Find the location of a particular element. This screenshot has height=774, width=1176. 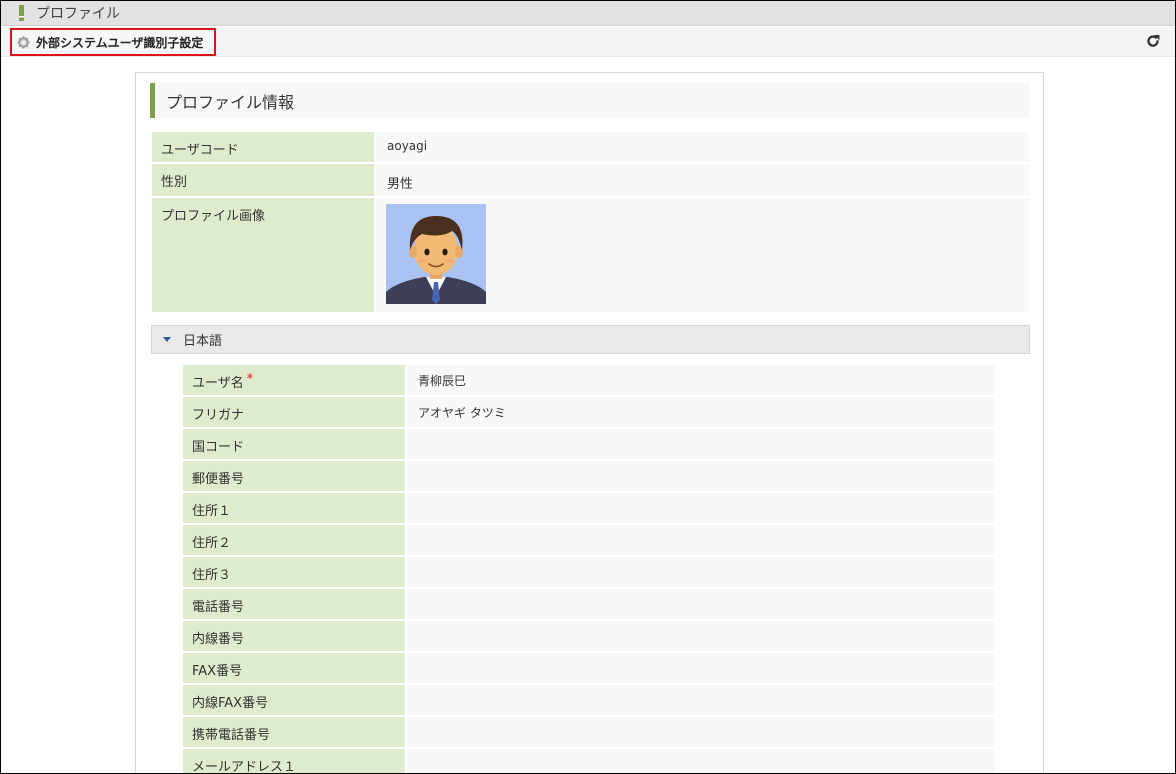

window-title: プロファイル is located at coordinates (78, 14).